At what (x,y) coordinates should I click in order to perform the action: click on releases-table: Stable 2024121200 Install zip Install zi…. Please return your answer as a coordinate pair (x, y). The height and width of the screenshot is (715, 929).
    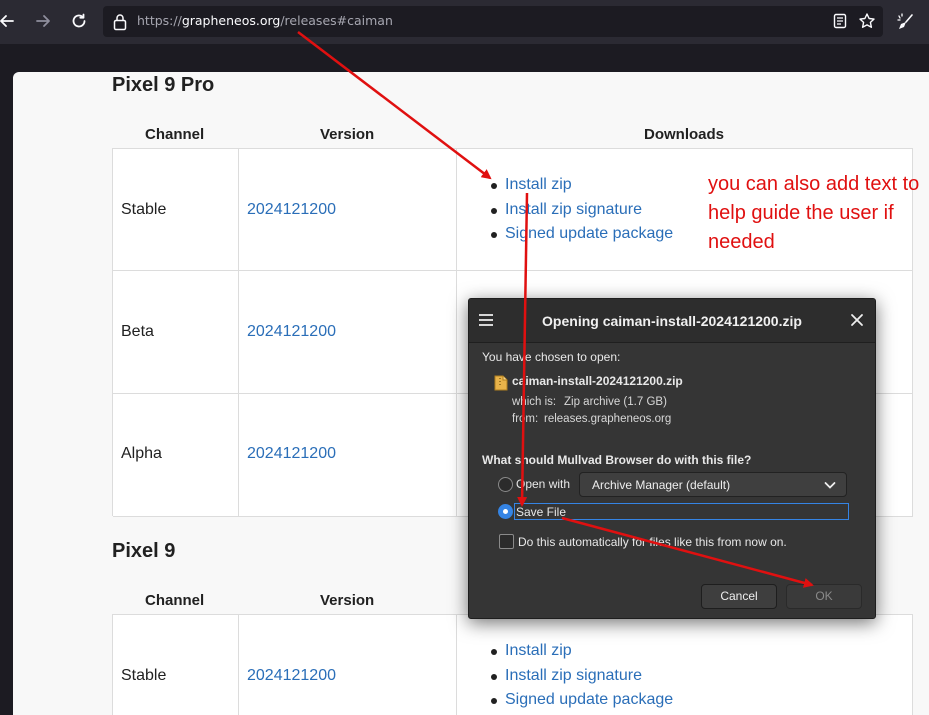
    Looking at the image, I should click on (512, 664).